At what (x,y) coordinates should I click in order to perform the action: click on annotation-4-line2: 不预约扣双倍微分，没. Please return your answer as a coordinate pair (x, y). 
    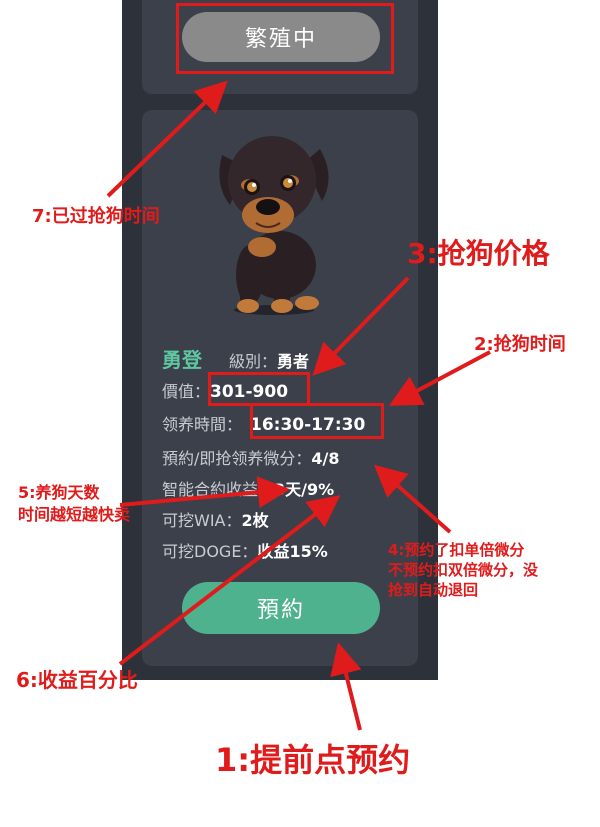
    Looking at the image, I should click on (463, 570).